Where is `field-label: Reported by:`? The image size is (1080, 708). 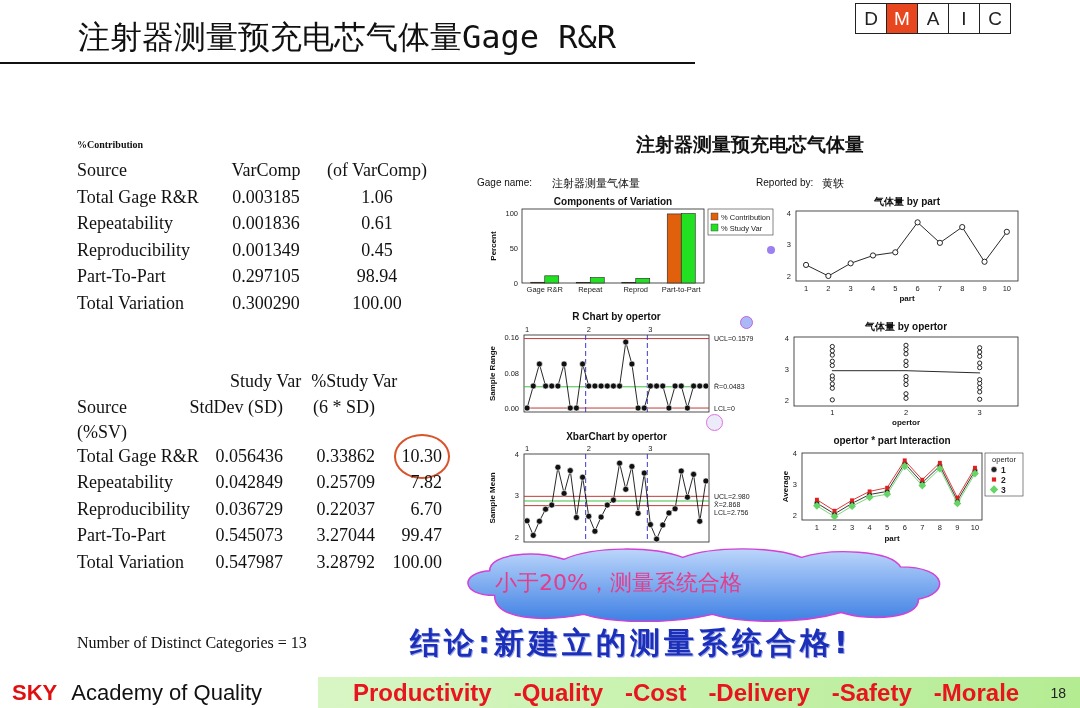 field-label: Reported by: is located at coordinates (785, 183).